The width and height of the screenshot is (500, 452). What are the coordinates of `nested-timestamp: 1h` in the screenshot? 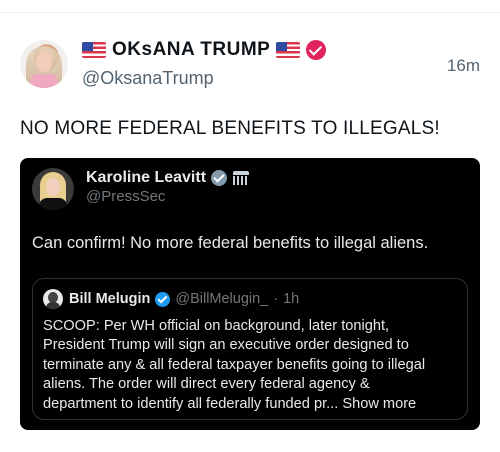 It's located at (291, 299).